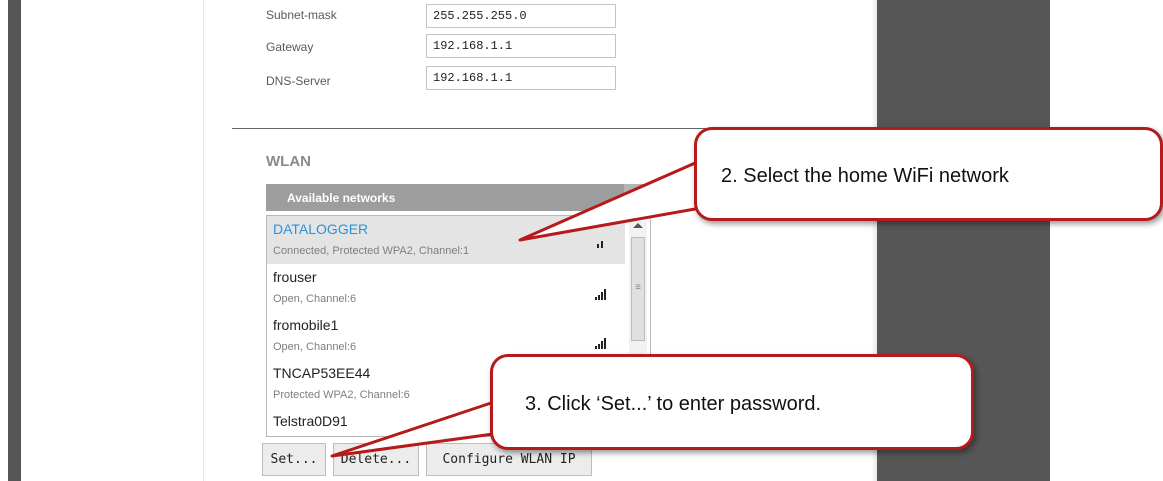  I want to click on callout-step3: 3. Click ‘Set...’ to enter password., so click(732, 402).